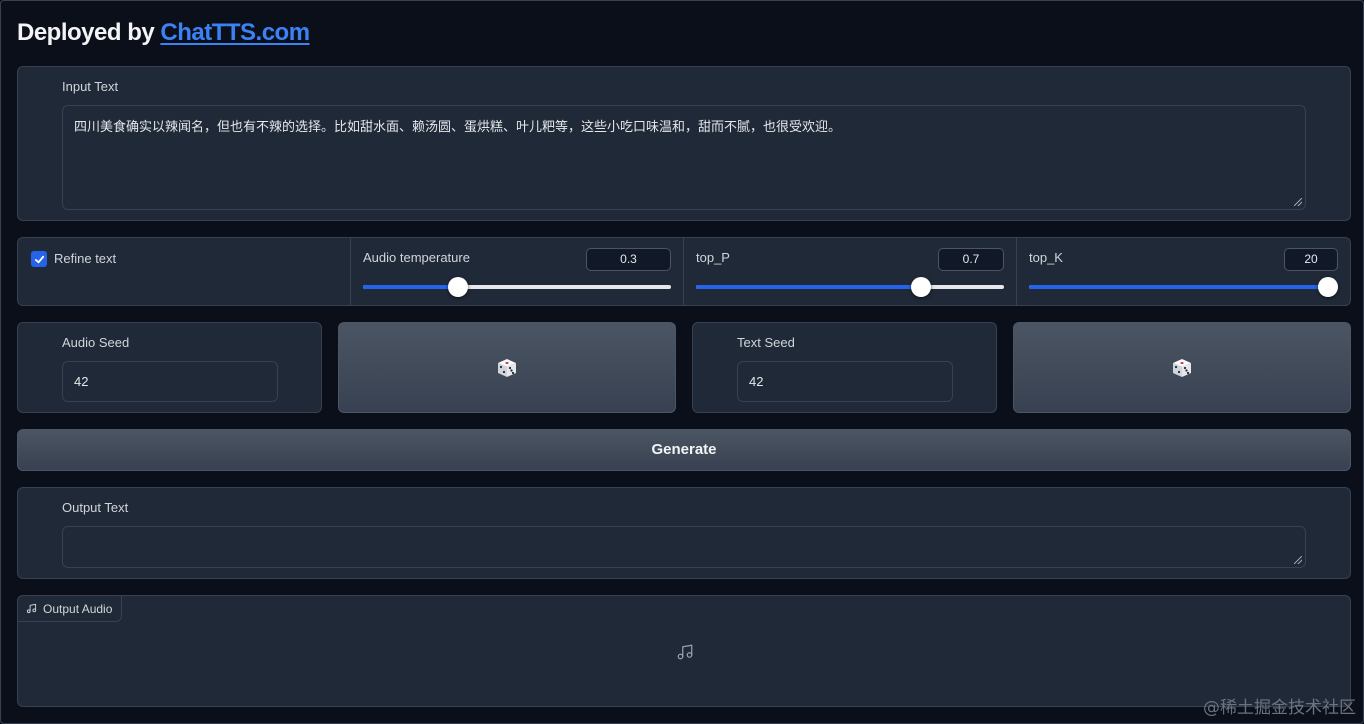  I want to click on top-p-slider, so click(850, 287).